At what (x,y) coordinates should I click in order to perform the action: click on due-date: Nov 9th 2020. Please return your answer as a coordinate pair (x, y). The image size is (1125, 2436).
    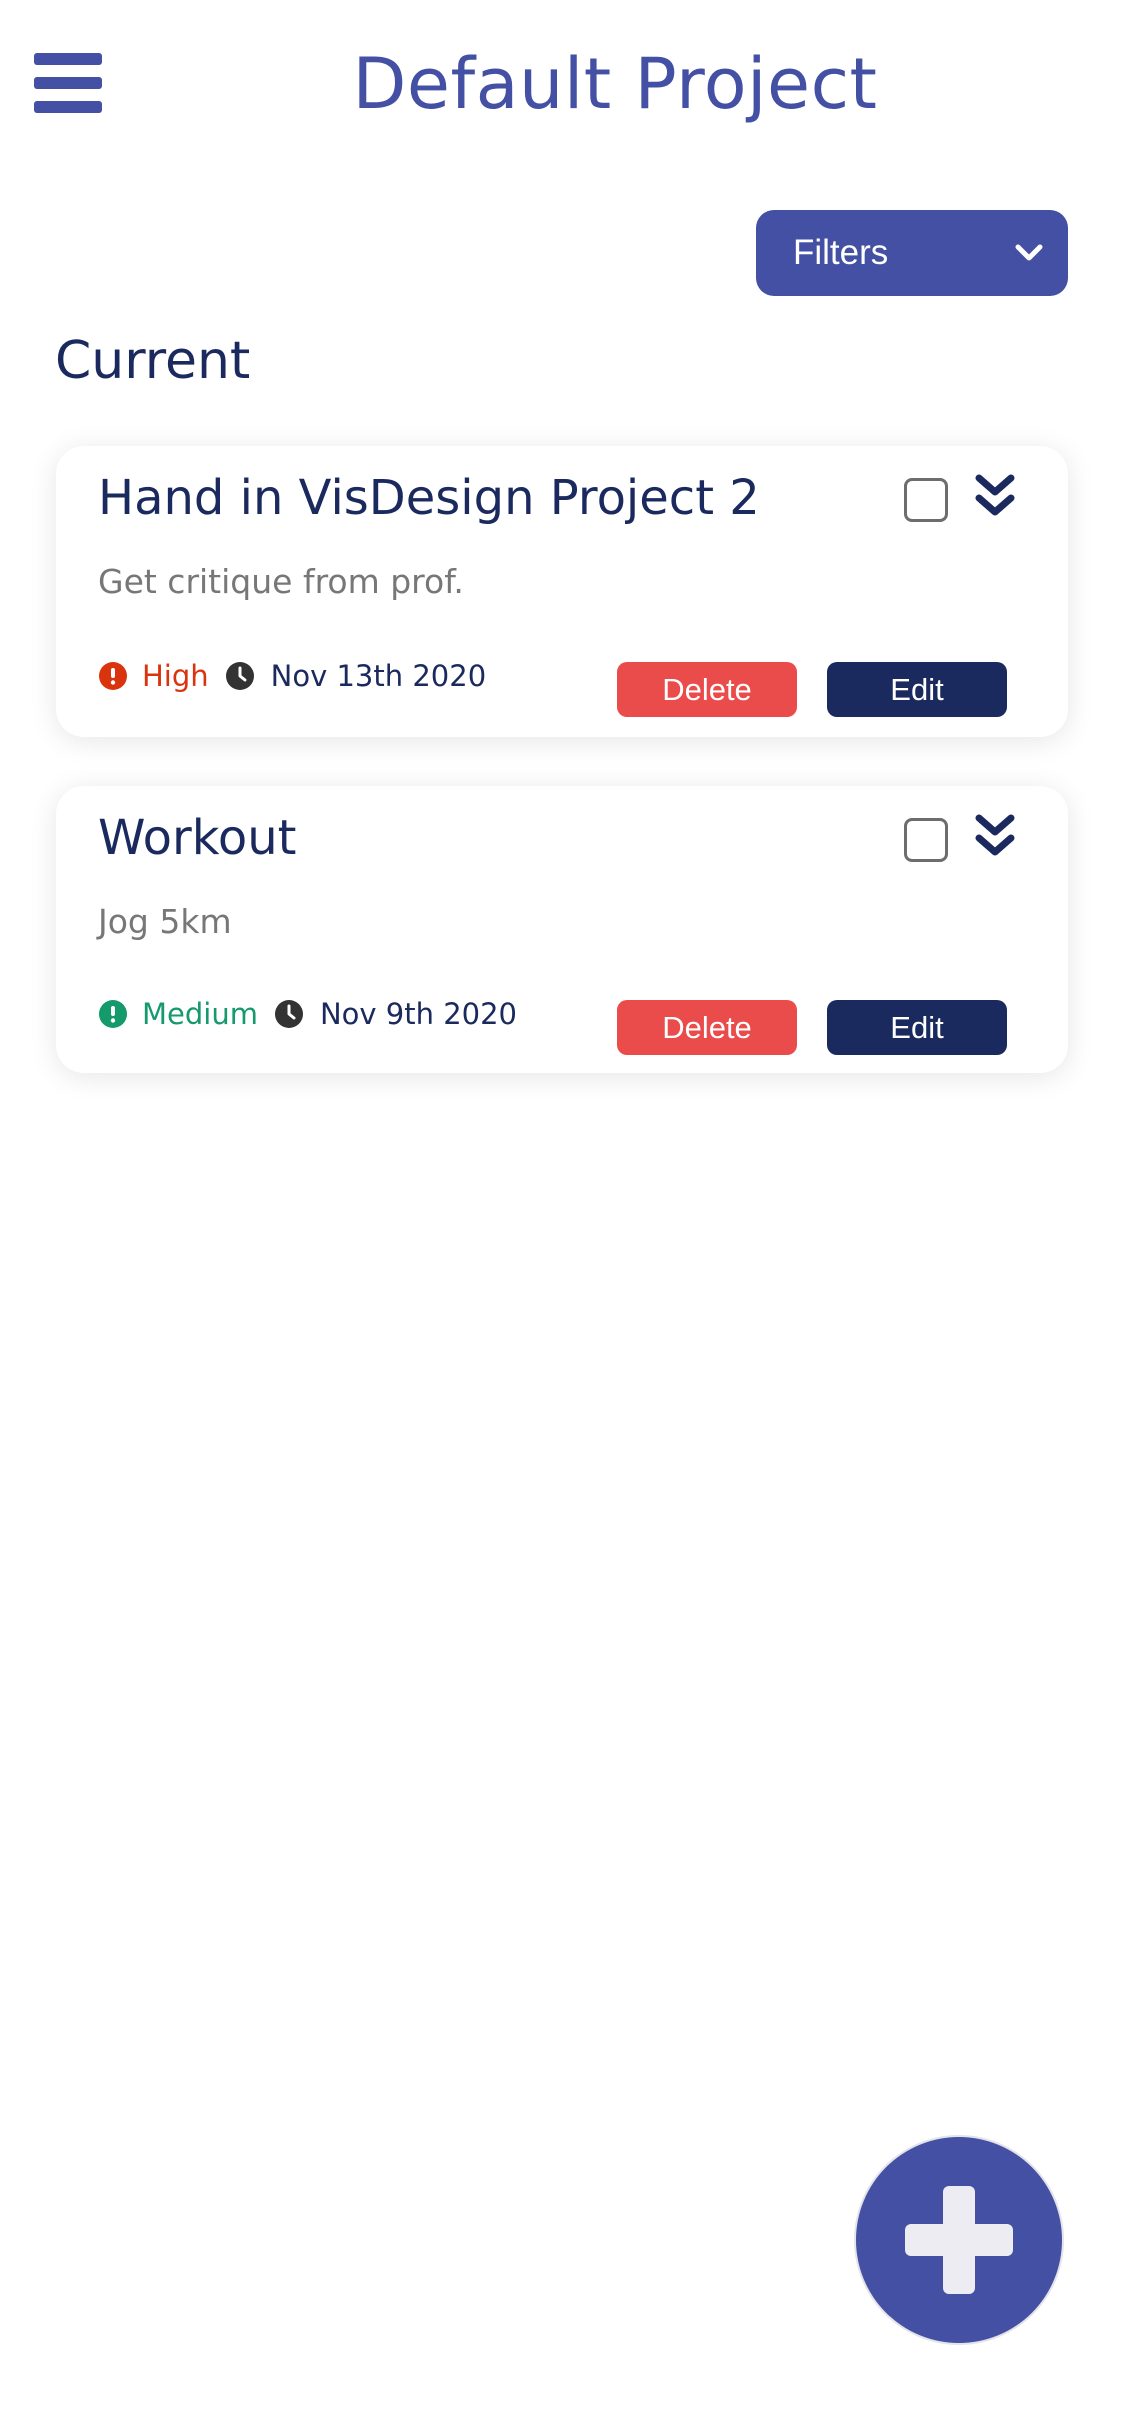
    Looking at the image, I should click on (418, 1014).